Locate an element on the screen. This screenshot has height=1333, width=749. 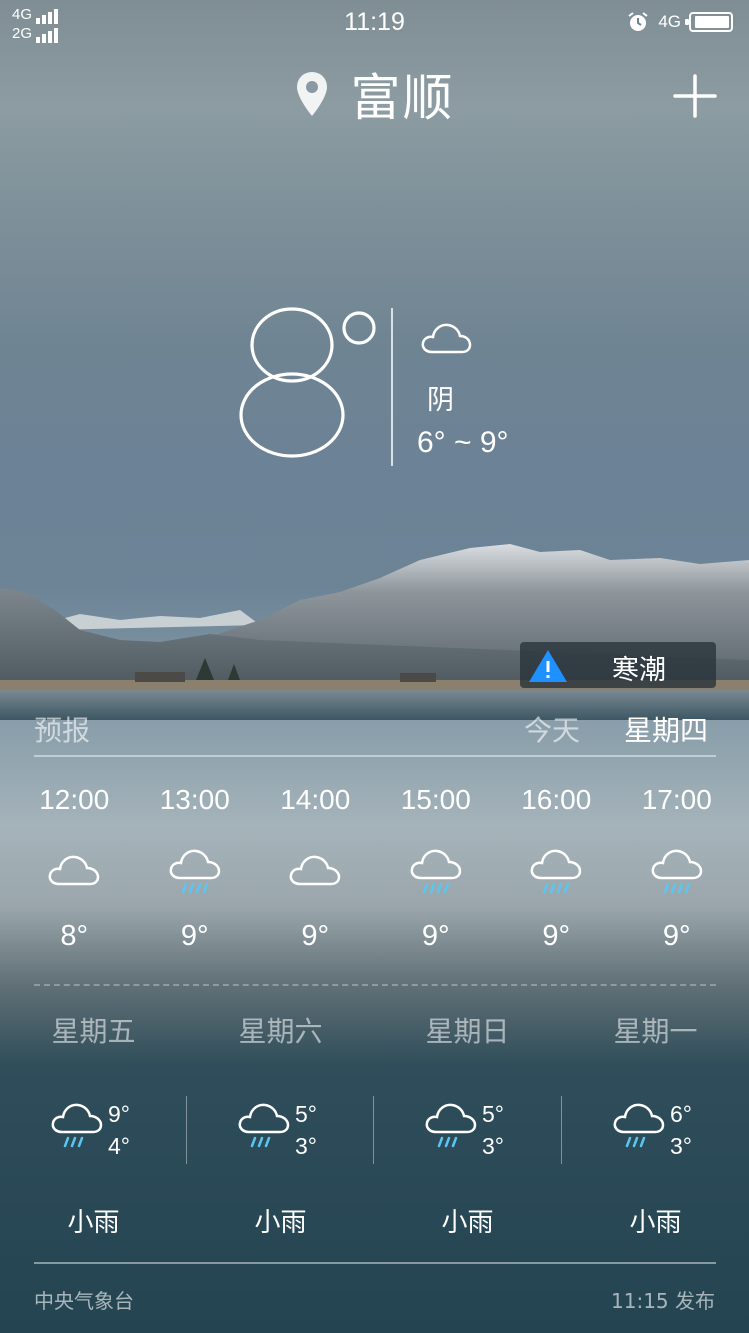
current-temp-range: 6° ~ 9° is located at coordinates (463, 442).